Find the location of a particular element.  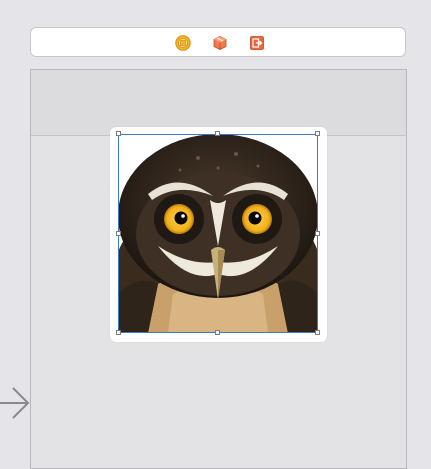

resize-handle-bottom-left is located at coordinates (118, 332).